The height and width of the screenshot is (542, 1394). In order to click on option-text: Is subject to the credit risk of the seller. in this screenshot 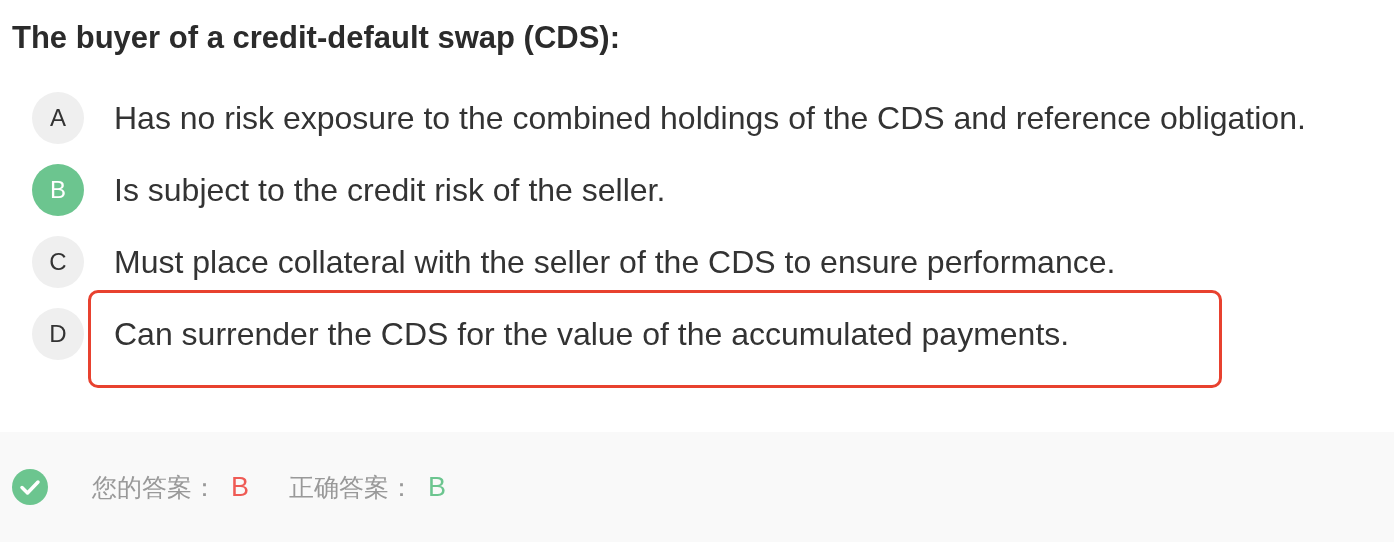, I will do `click(390, 190)`.